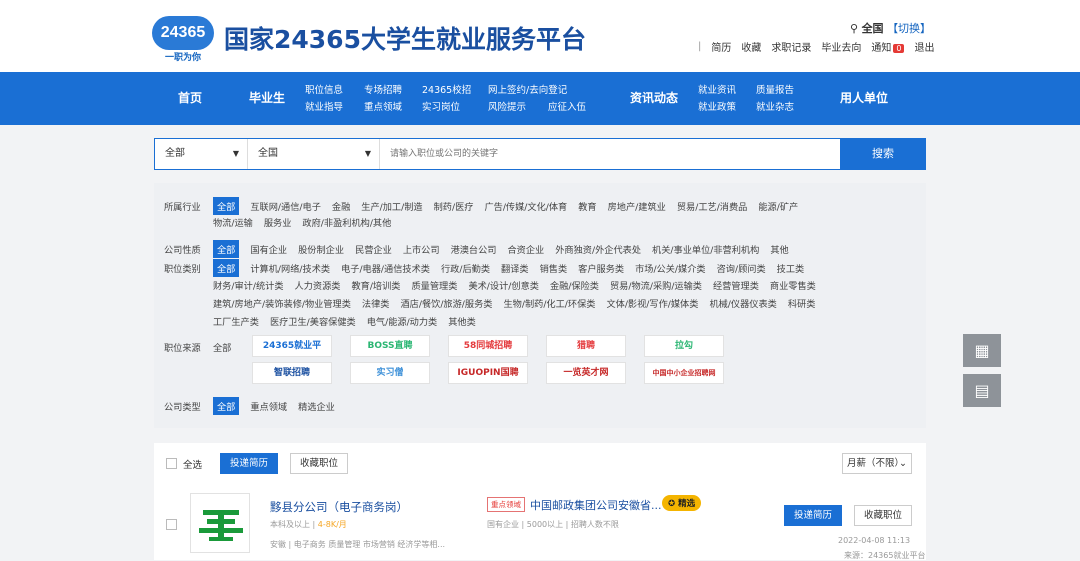 This screenshot has height=561, width=1080. I want to click on jobtype-option: 行政/后勤类, so click(465, 268).